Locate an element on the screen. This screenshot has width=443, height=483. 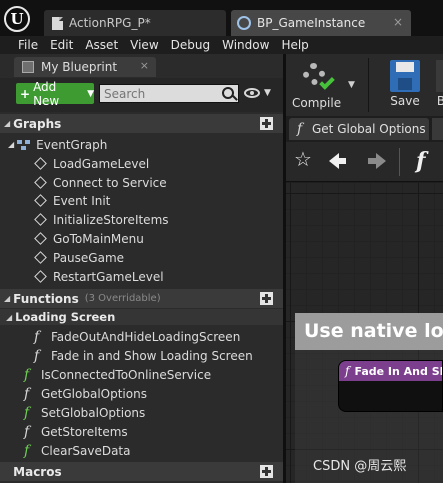
function-item: f FadeOutAndHideLoadingScreen is located at coordinates (141, 336).